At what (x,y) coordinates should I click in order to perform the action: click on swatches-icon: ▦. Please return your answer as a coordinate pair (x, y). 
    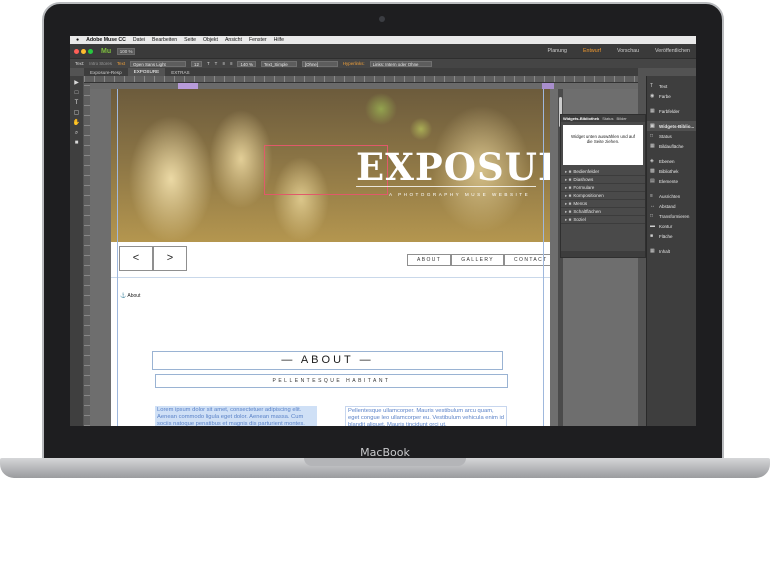
    Looking at the image, I should click on (652, 111).